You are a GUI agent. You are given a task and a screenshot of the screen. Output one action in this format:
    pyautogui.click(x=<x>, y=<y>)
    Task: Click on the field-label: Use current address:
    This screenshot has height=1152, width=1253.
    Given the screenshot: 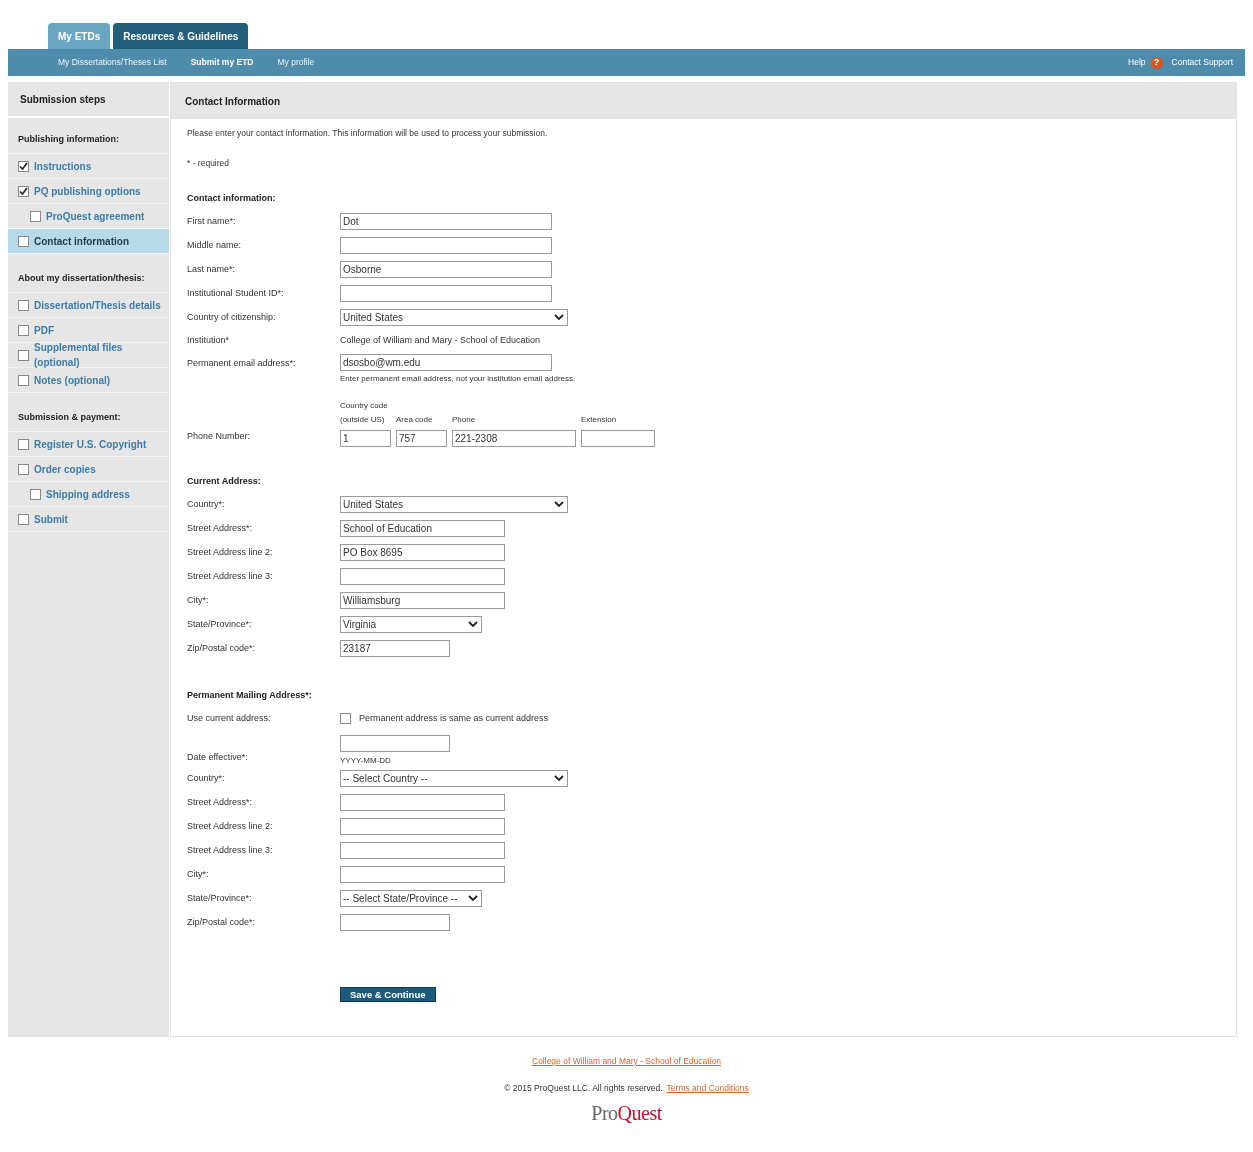 What is the action you would take?
    pyautogui.click(x=229, y=718)
    